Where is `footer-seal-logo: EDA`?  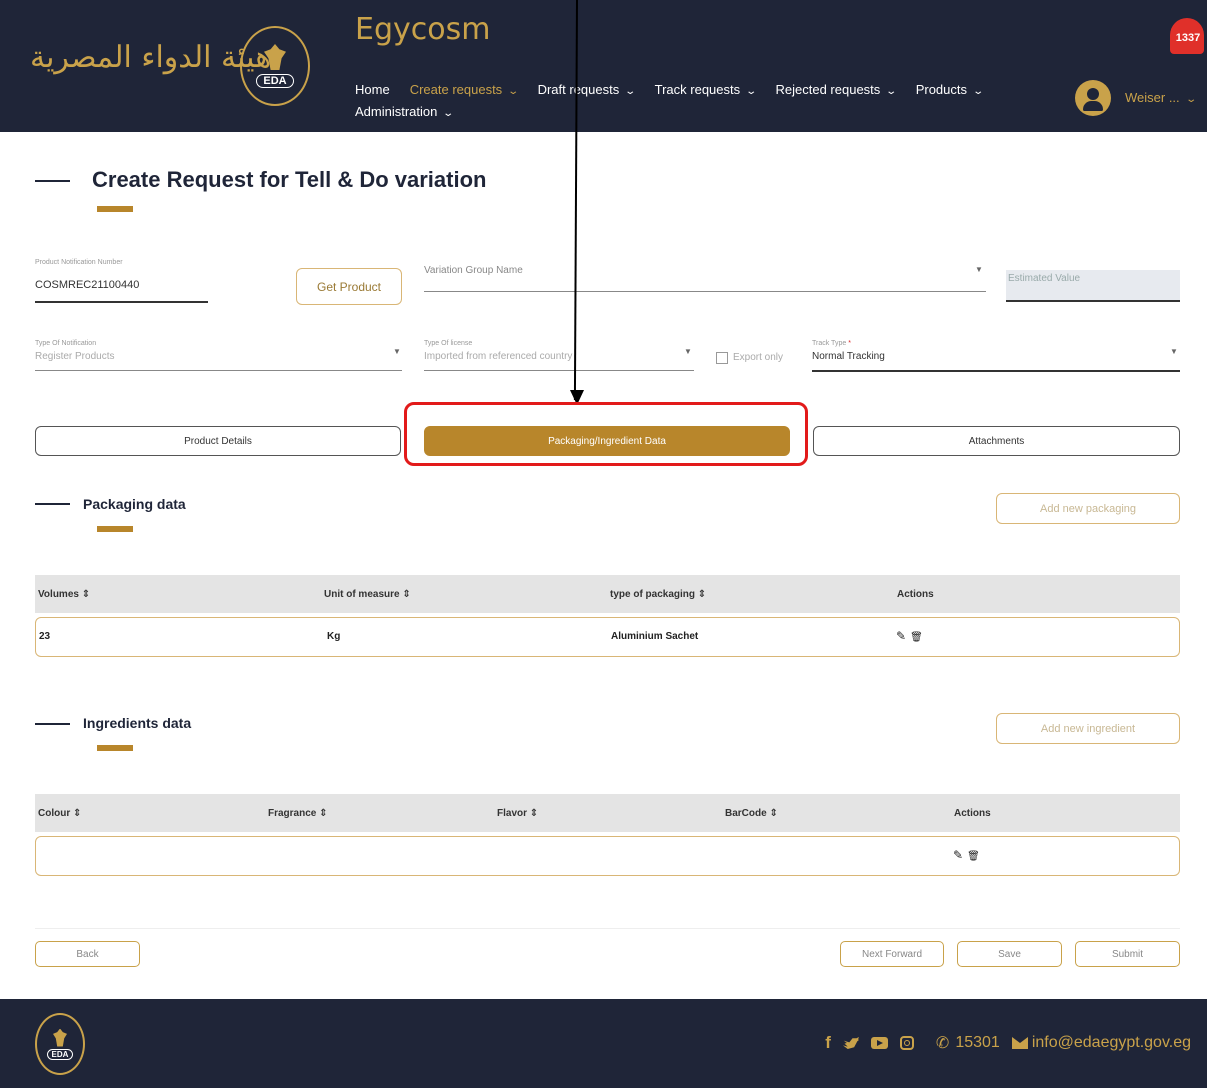 footer-seal-logo: EDA is located at coordinates (60, 1044).